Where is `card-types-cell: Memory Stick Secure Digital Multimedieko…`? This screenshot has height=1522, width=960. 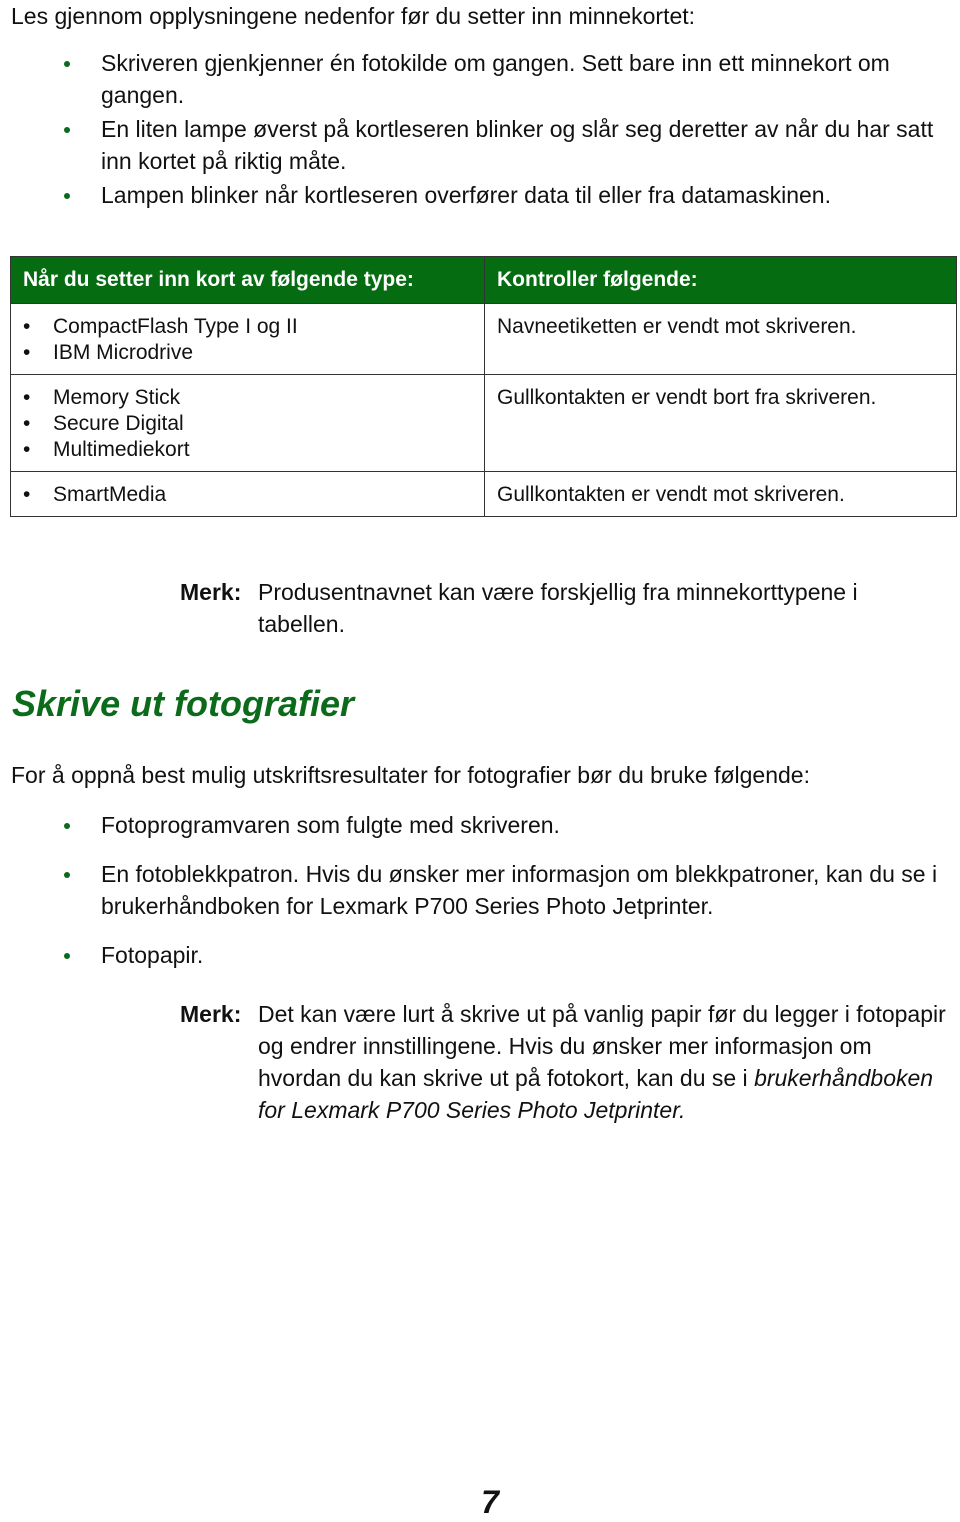
card-types-cell: Memory Stick Secure Digital Multimedieko… is located at coordinates (247, 423).